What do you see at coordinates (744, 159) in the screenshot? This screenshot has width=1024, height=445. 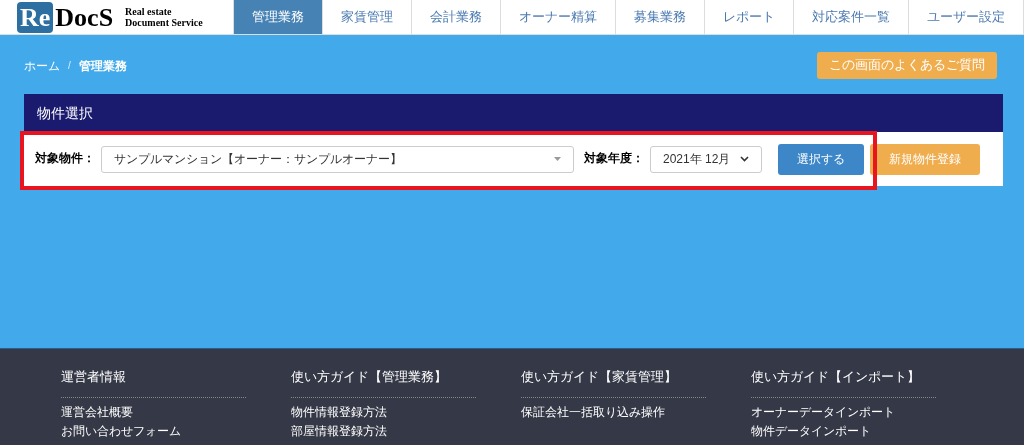 I see `chevron-down-icon` at bounding box center [744, 159].